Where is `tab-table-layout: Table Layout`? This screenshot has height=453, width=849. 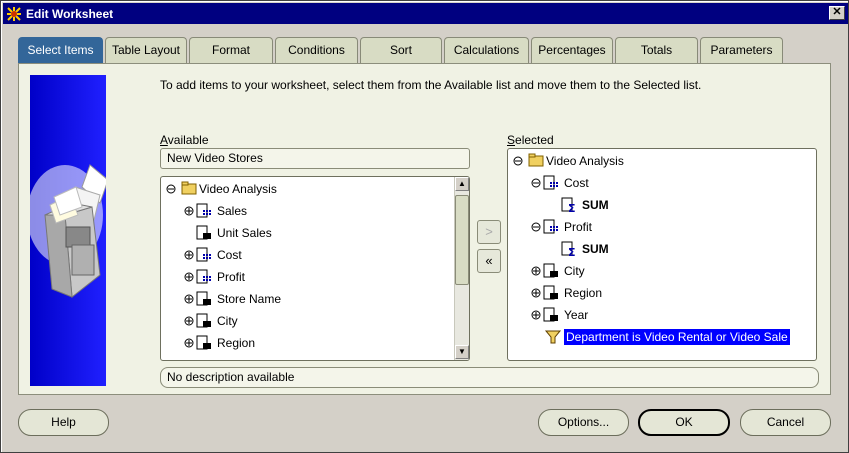 tab-table-layout: Table Layout is located at coordinates (146, 50).